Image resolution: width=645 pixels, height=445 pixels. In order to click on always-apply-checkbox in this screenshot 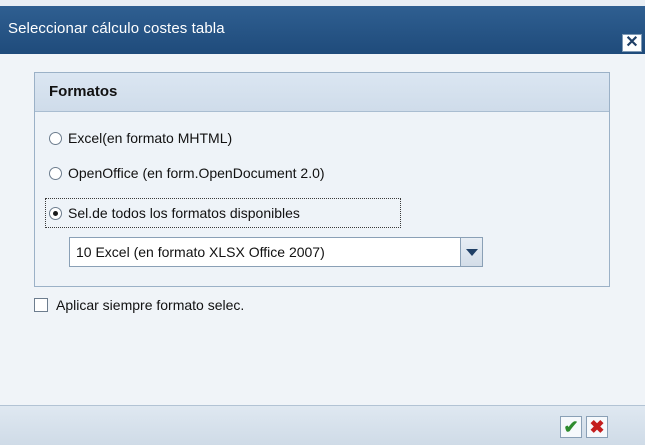, I will do `click(41, 305)`.